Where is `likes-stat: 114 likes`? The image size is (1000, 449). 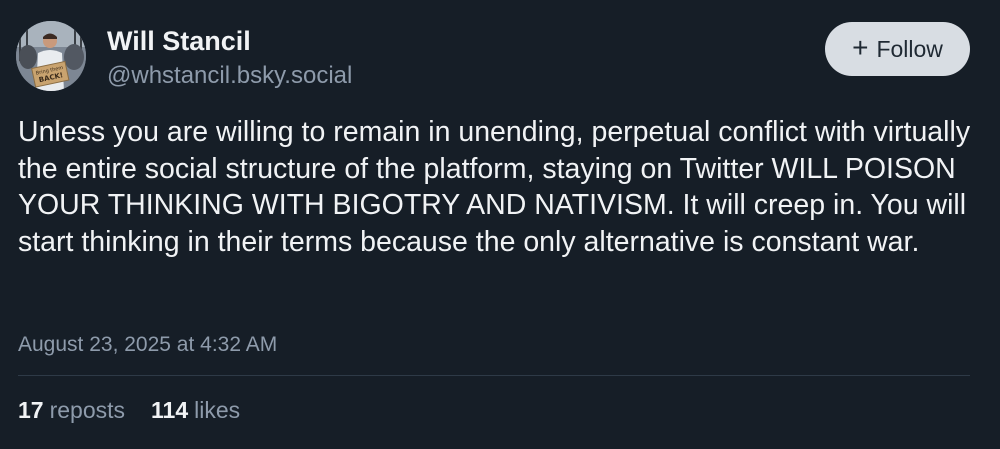
likes-stat: 114 likes is located at coordinates (195, 410).